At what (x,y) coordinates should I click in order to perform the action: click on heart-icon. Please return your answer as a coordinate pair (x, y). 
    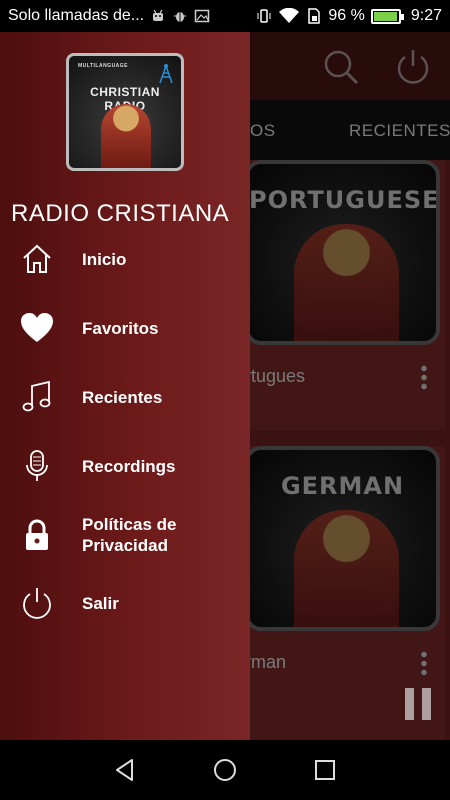
    Looking at the image, I should click on (37, 328).